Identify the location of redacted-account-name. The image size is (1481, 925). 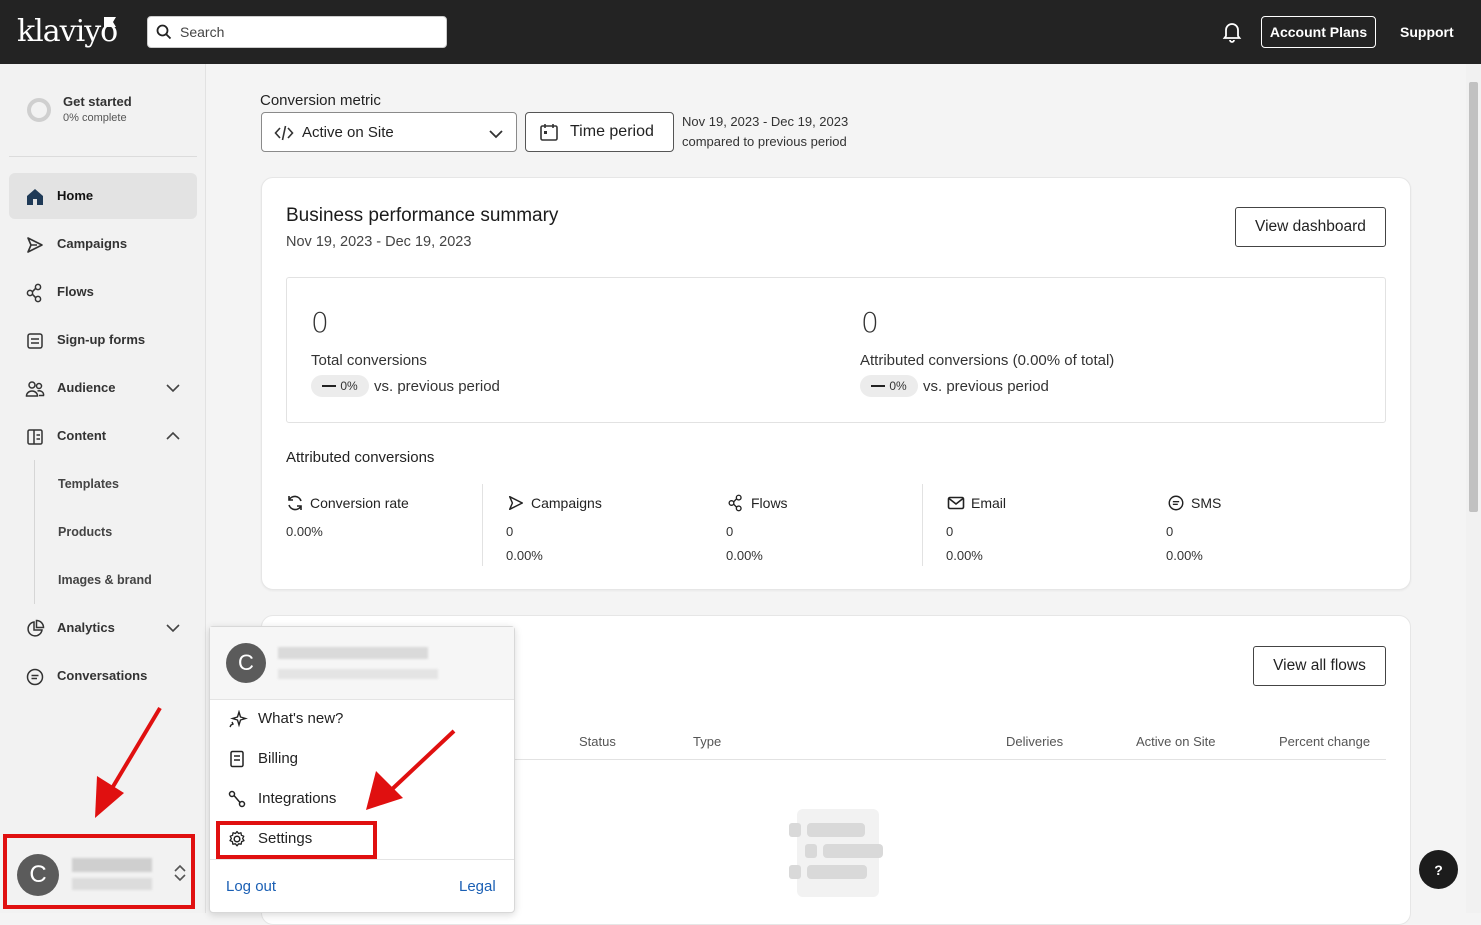
(112, 865).